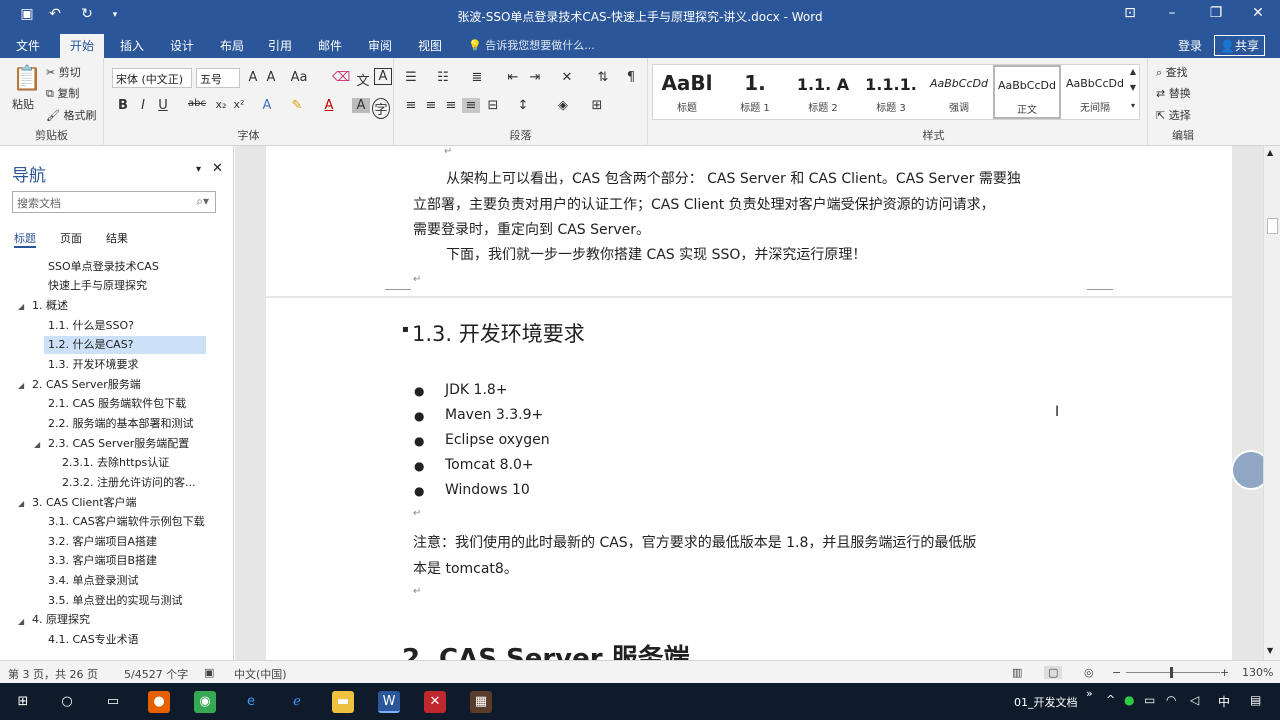 The image size is (1280, 720). What do you see at coordinates (71, 115) in the screenshot?
I see `format-painter-button: 🖌 格式刷` at bounding box center [71, 115].